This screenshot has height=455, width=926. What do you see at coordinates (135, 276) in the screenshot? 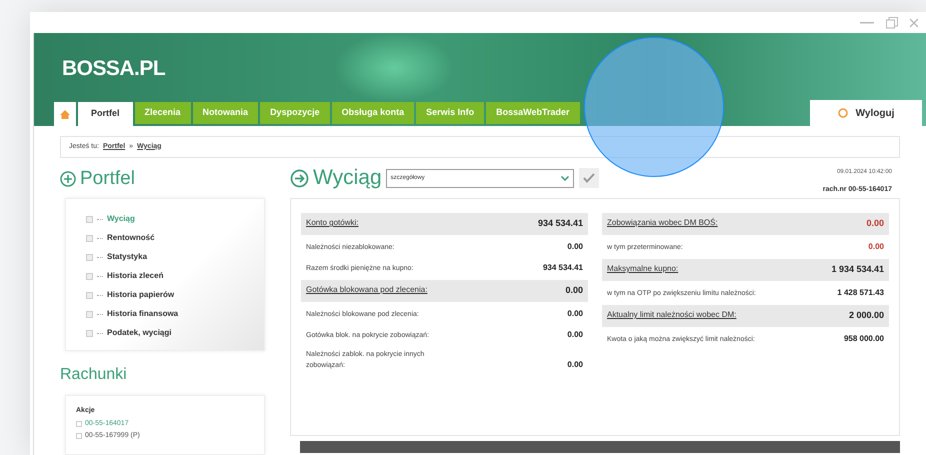
I see `menu-item: Historia zleceń` at bounding box center [135, 276].